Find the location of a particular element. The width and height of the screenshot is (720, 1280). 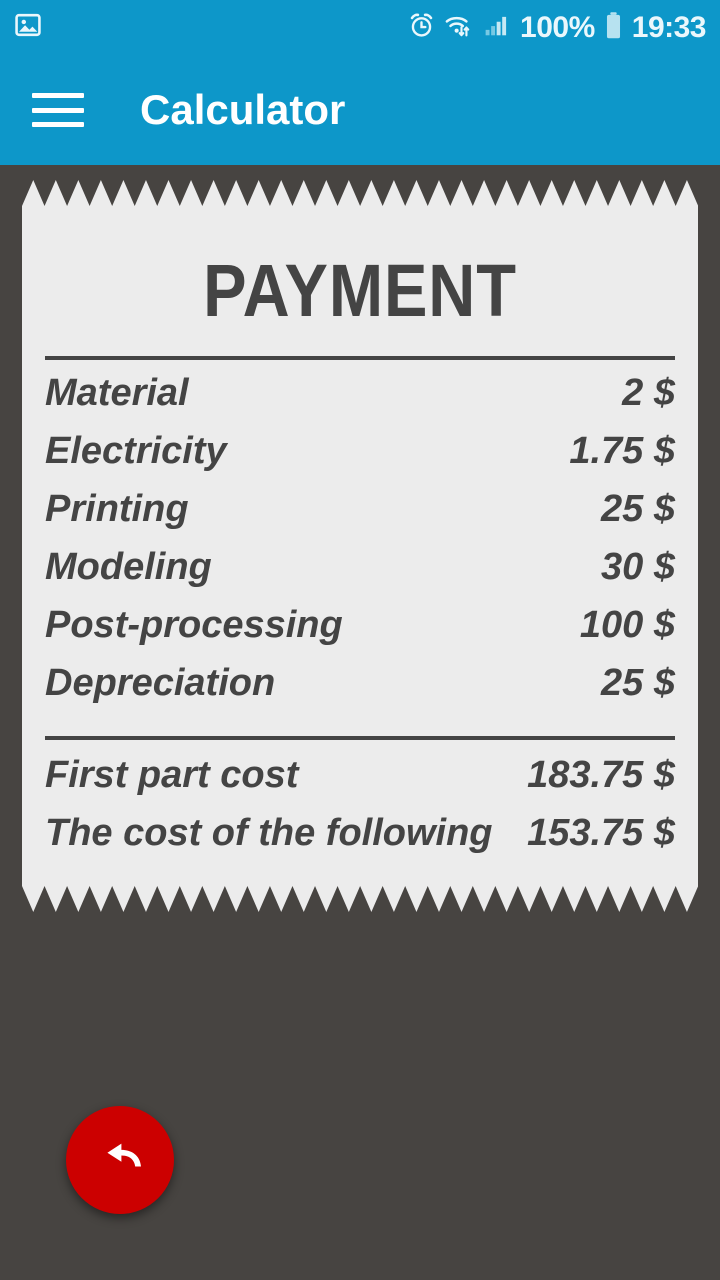

total-row: First part cost 183.75 $ is located at coordinates (360, 785).